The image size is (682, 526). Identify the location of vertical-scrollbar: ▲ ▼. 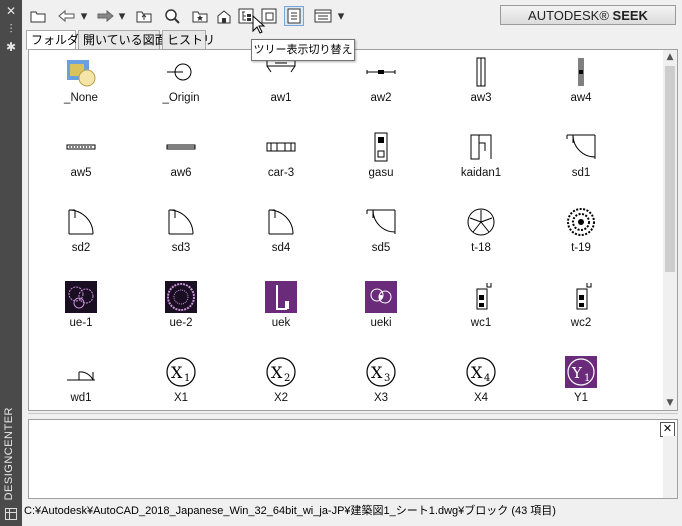
(670, 230).